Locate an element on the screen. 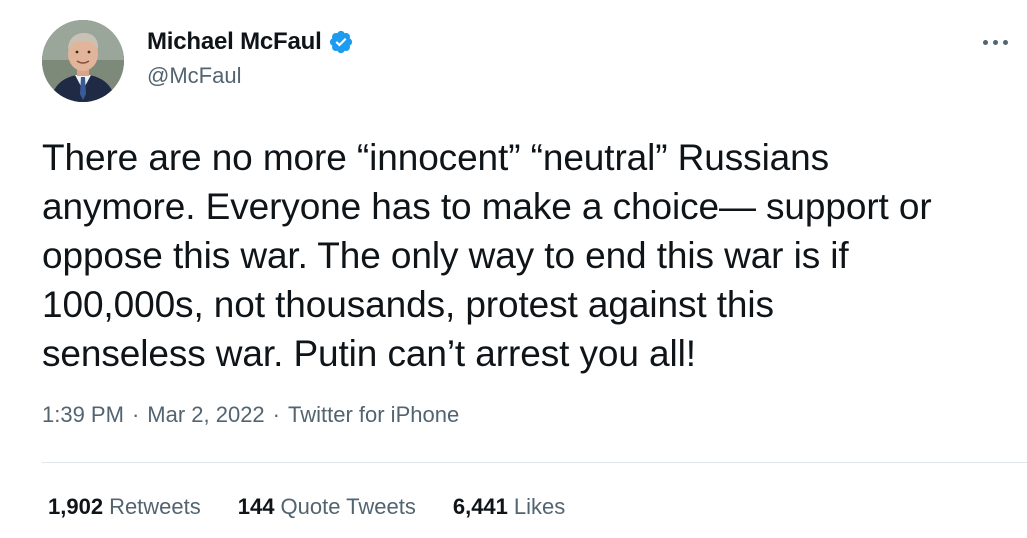 The width and height of the screenshot is (1027, 538). avatar-photo-icon is located at coordinates (83, 61).